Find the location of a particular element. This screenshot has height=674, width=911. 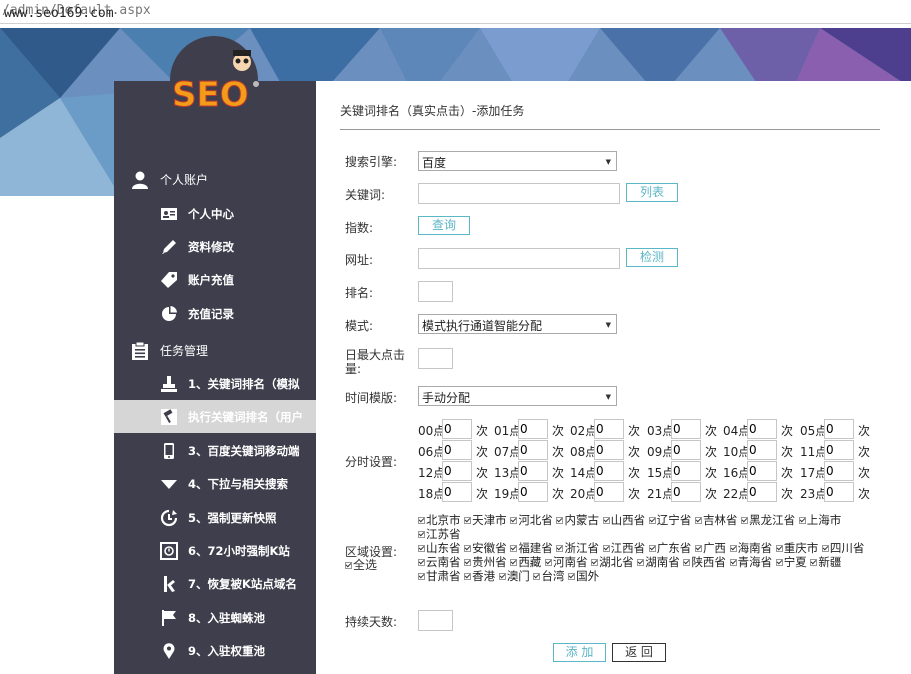

k-icon is located at coordinates (169, 584).